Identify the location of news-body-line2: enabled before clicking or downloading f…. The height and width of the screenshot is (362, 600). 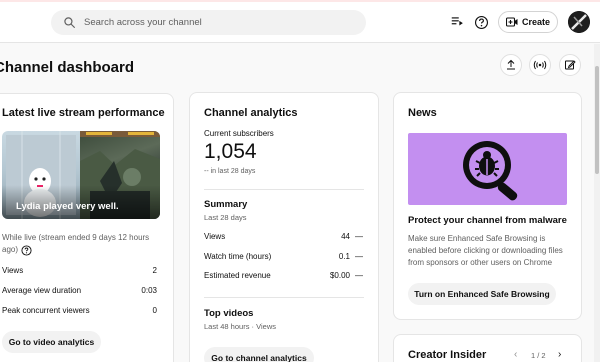
(485, 250).